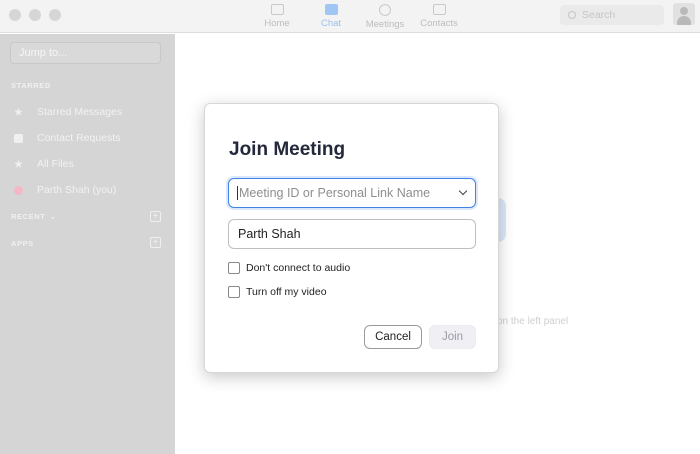 This screenshot has width=700, height=454. I want to click on tab-contacts: Contacts, so click(439, 17).